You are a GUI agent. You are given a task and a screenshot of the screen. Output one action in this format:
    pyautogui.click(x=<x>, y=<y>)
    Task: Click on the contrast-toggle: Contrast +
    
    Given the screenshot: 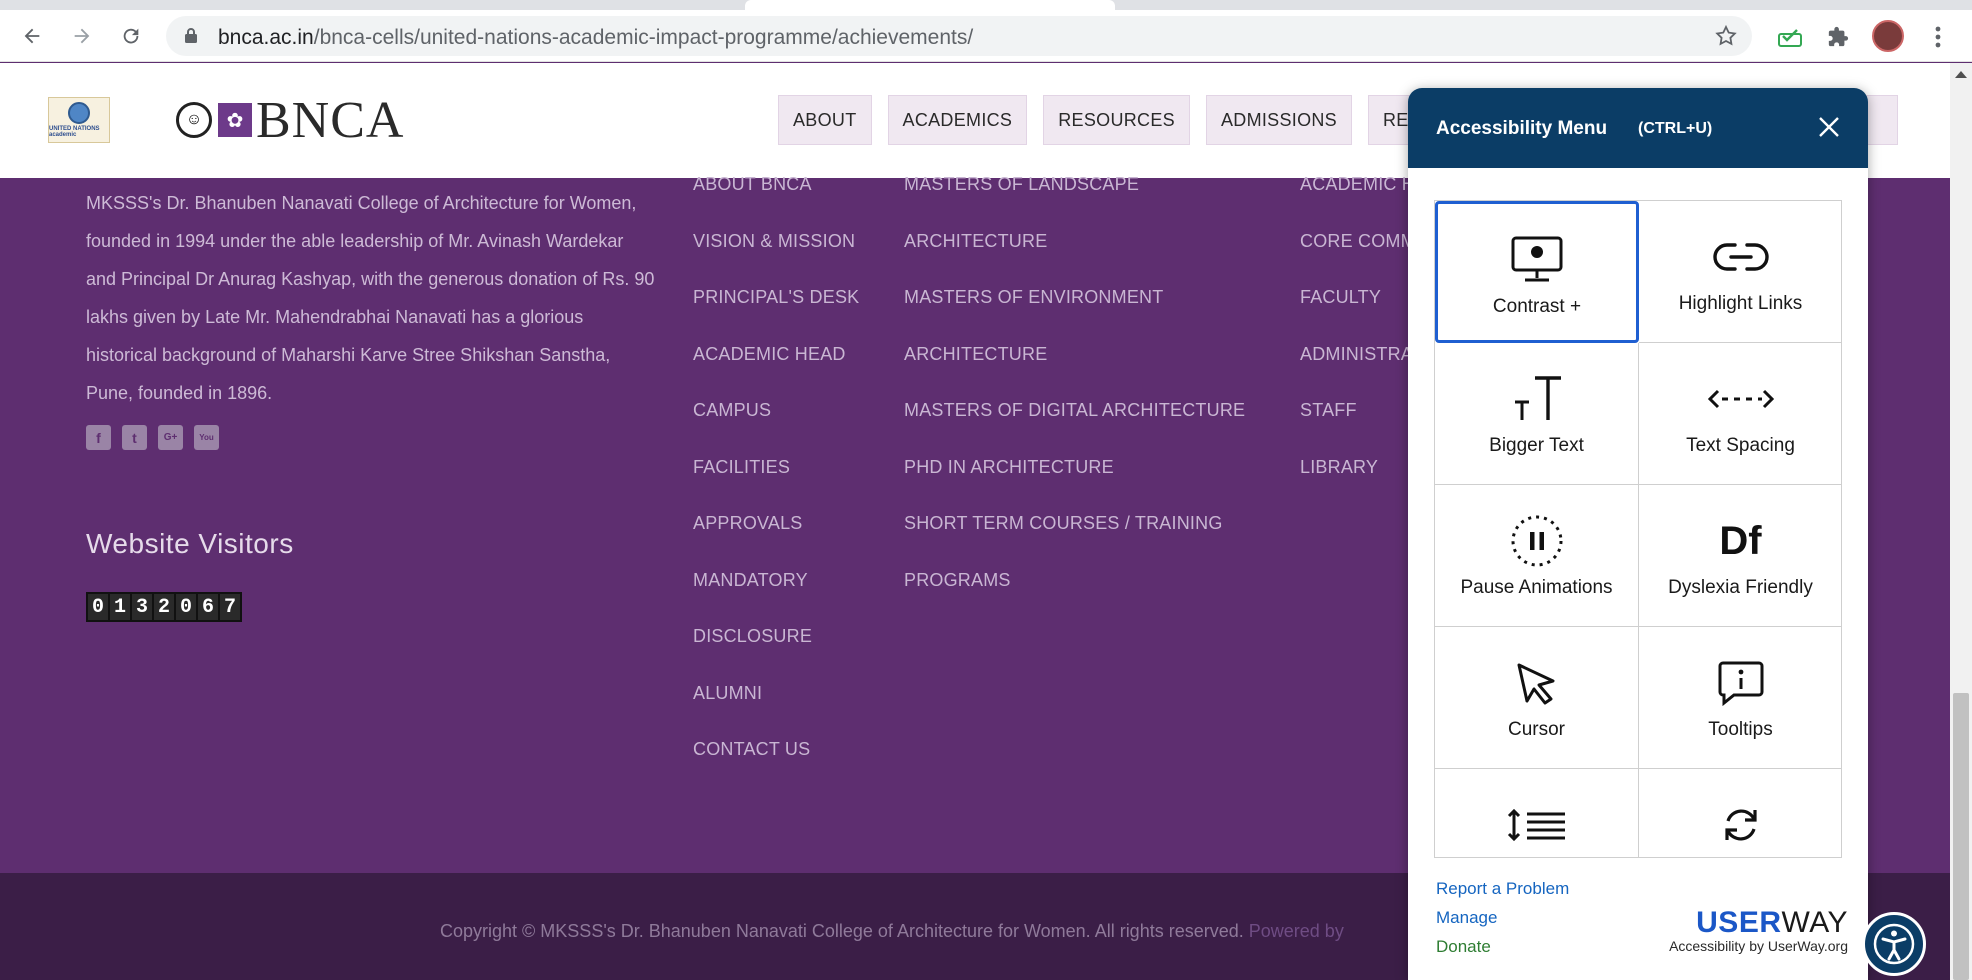 What is the action you would take?
    pyautogui.click(x=1537, y=272)
    